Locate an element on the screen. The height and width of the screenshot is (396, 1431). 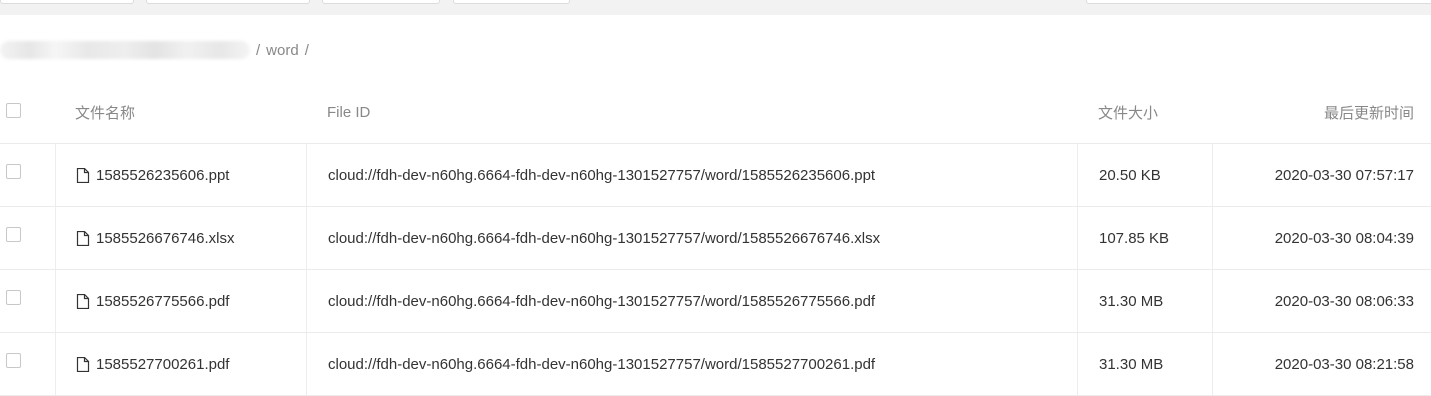
file-name-cell: 1585526775566.pdf is located at coordinates (180, 301).